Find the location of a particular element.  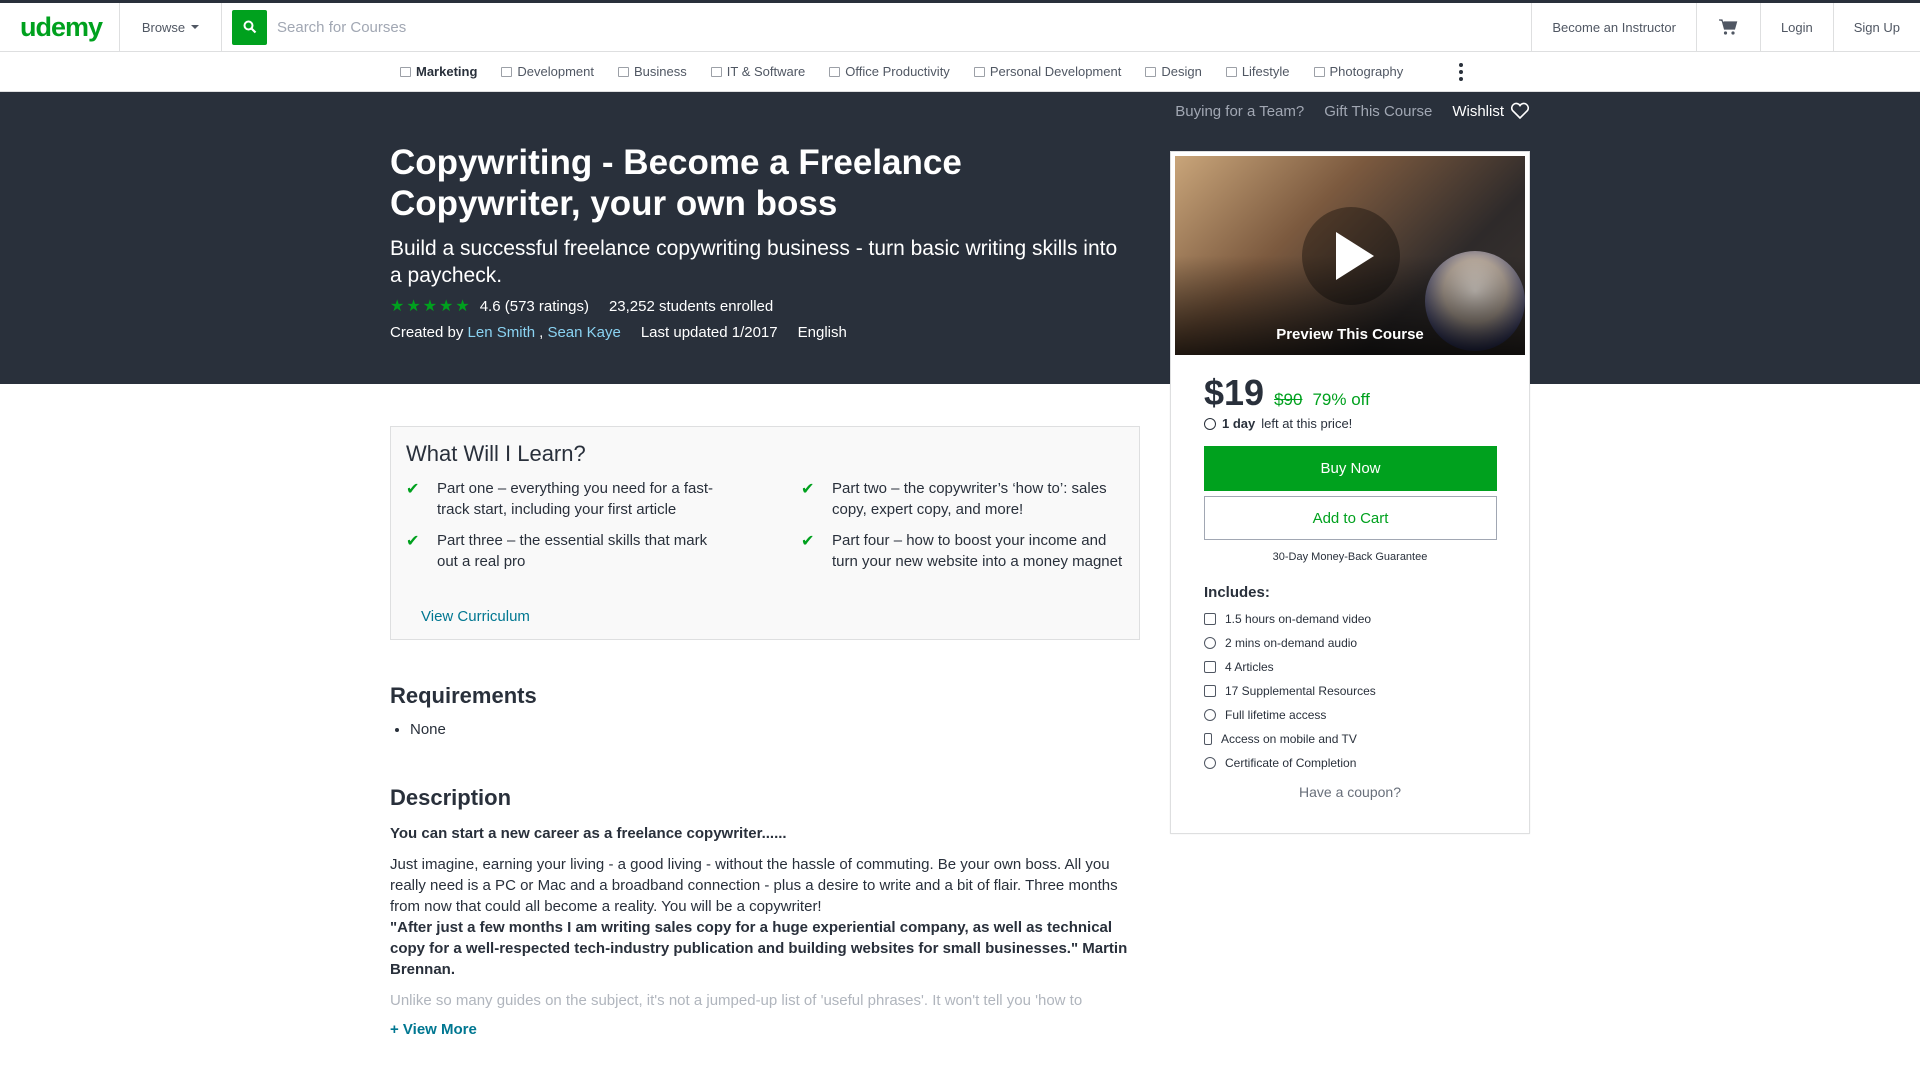

become-instructor-link: Become an Instructor is located at coordinates (1614, 27).